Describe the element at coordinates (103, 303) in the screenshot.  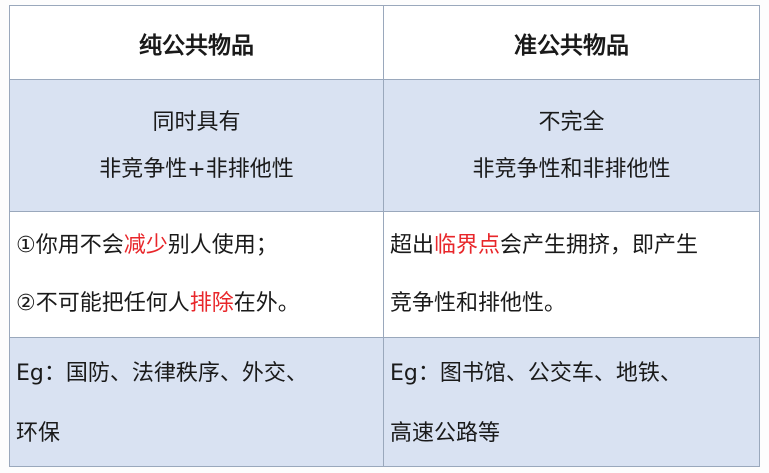
I see `explanation-pure-2-pre: ②不可能把任何人` at that location.